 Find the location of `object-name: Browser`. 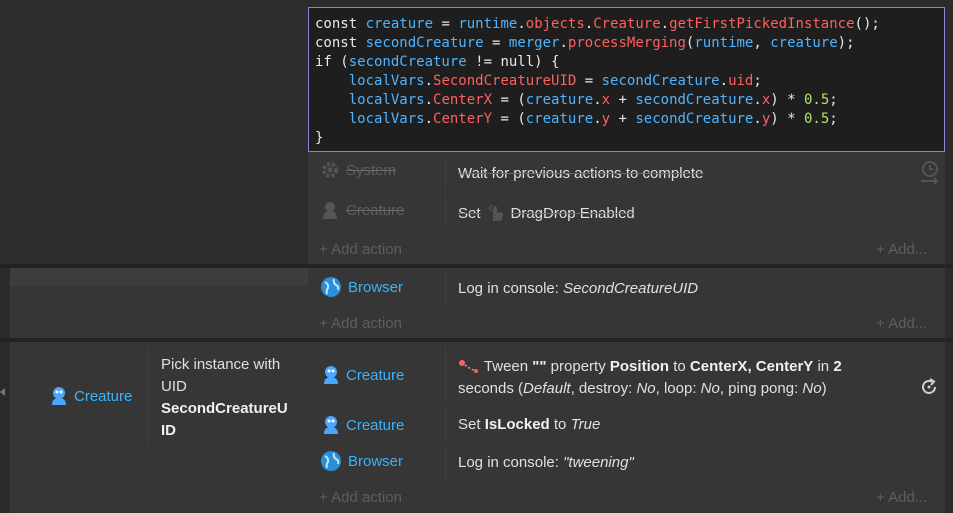

object-name: Browser is located at coordinates (376, 287).